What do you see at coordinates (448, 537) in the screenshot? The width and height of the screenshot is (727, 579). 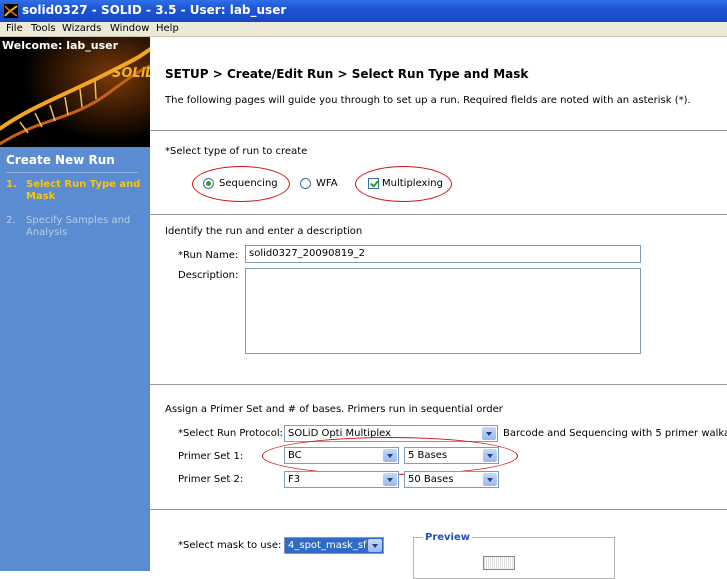 I see `preview-label: Preview` at bounding box center [448, 537].